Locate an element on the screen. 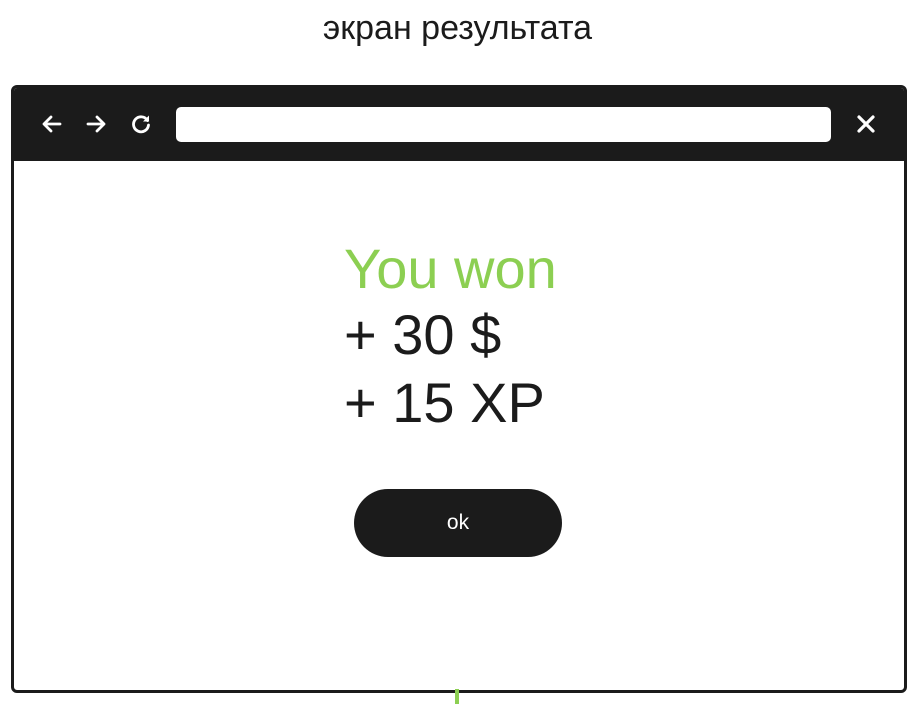 The image size is (915, 704). arrow-right-icon is located at coordinates (96, 124).